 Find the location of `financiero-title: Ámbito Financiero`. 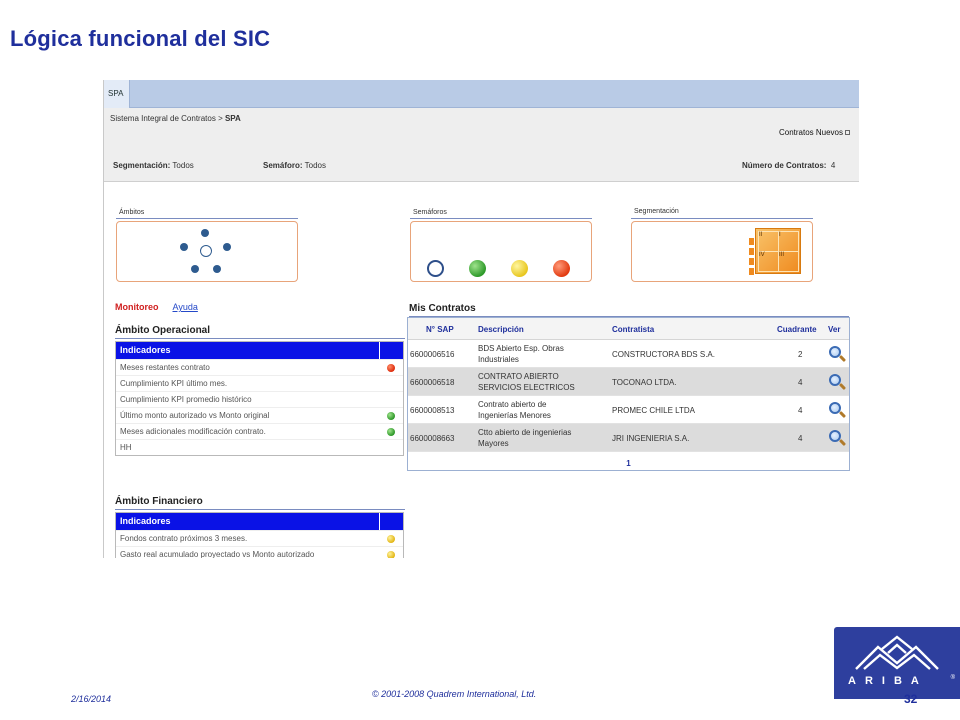

financiero-title: Ámbito Financiero is located at coordinates (159, 501).